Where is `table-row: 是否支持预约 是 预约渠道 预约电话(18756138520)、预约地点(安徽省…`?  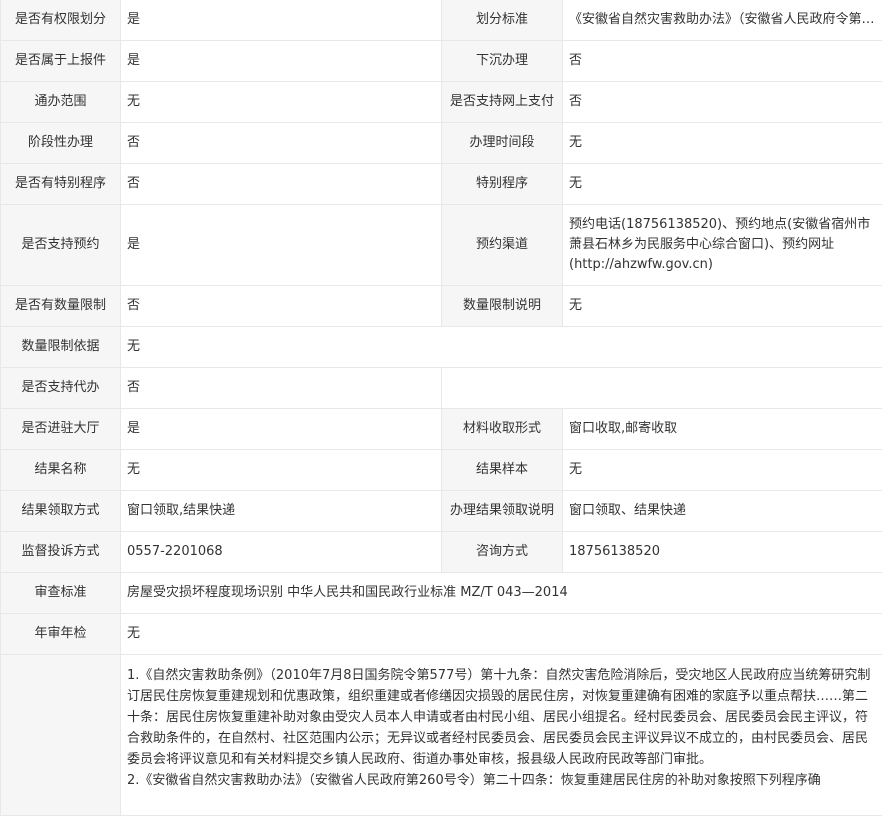 table-row: 是否支持预约 是 预约渠道 预约电话(18756138520)、预约地点(安徽省… is located at coordinates (441, 245).